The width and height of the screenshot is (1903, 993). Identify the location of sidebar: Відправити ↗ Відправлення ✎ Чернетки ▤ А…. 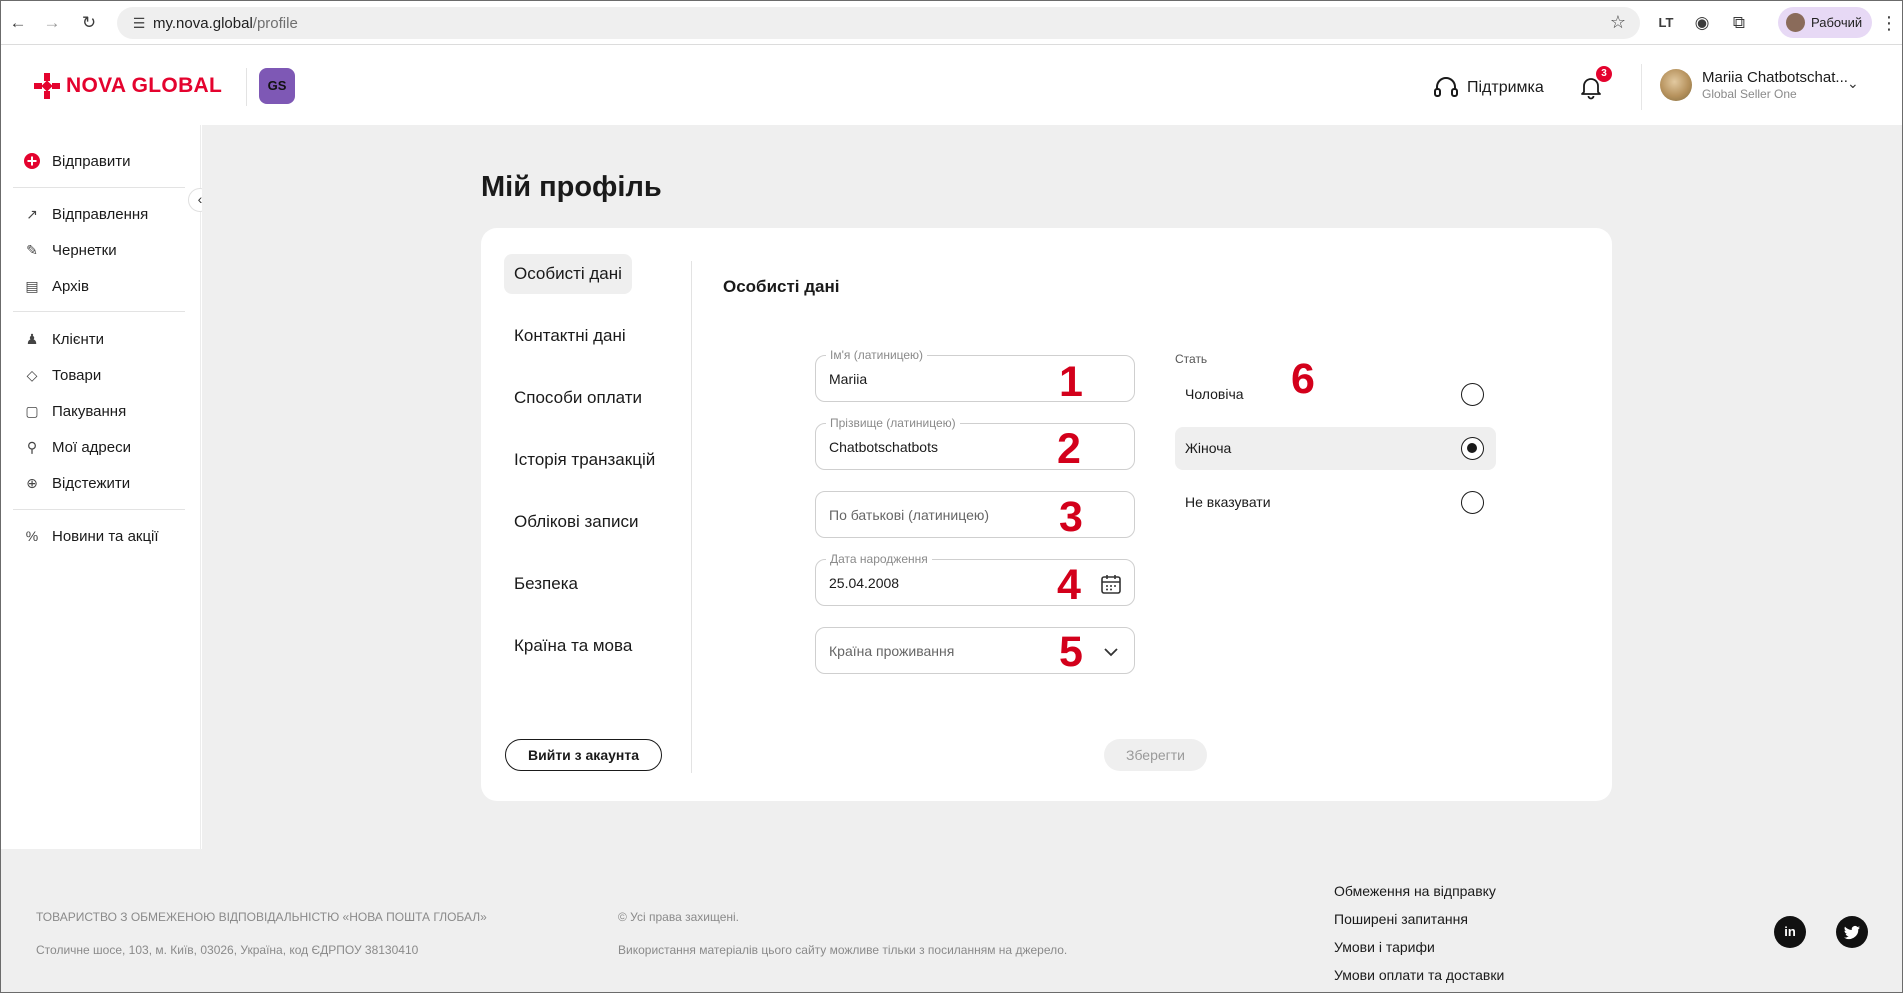
(101, 487).